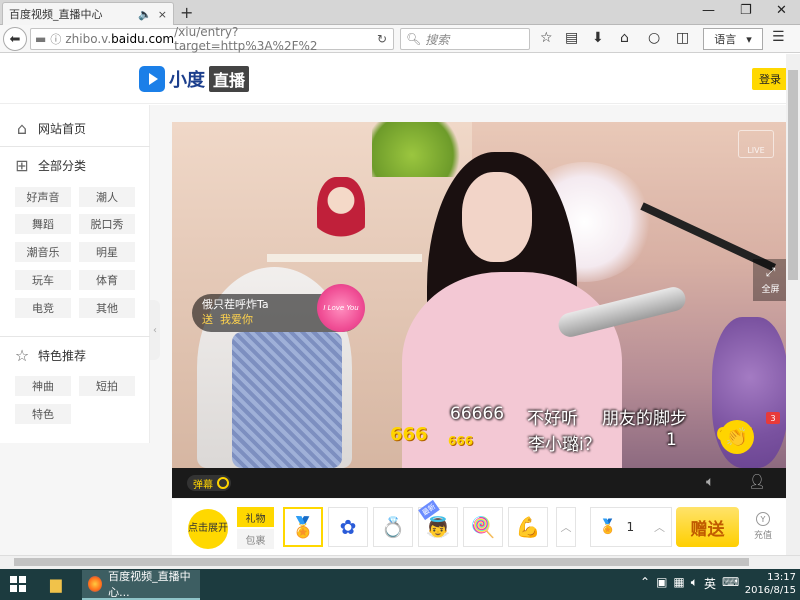  What do you see at coordinates (18, 584) in the screenshot?
I see `windows-start-icon` at bounding box center [18, 584].